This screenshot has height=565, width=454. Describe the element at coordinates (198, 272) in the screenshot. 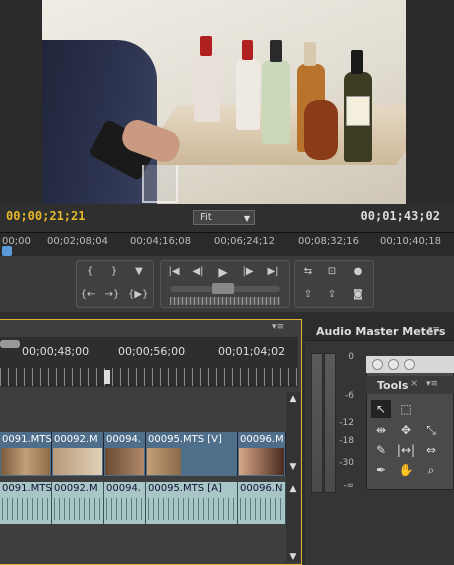

I see `step-back-icon: ◀|` at that location.